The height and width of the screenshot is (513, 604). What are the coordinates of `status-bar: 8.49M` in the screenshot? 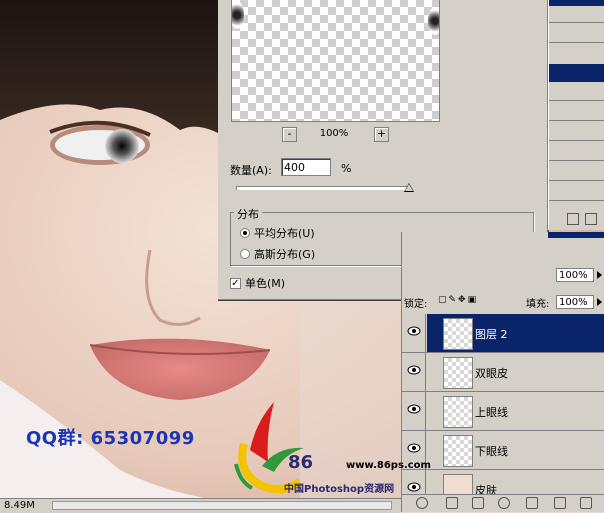 It's located at (200, 505).